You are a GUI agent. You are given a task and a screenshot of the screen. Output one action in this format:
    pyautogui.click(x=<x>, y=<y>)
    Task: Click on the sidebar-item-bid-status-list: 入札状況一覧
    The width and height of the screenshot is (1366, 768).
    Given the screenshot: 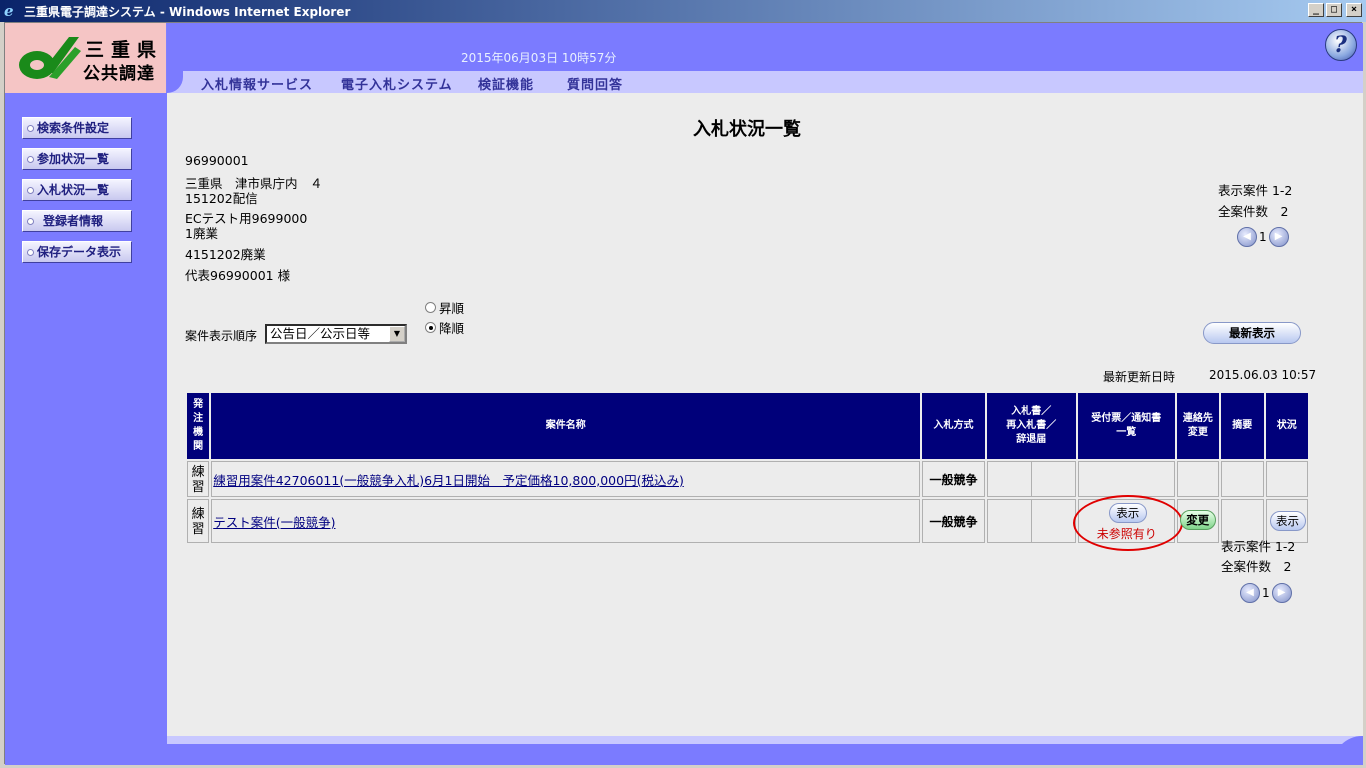 What is the action you would take?
    pyautogui.click(x=77, y=190)
    